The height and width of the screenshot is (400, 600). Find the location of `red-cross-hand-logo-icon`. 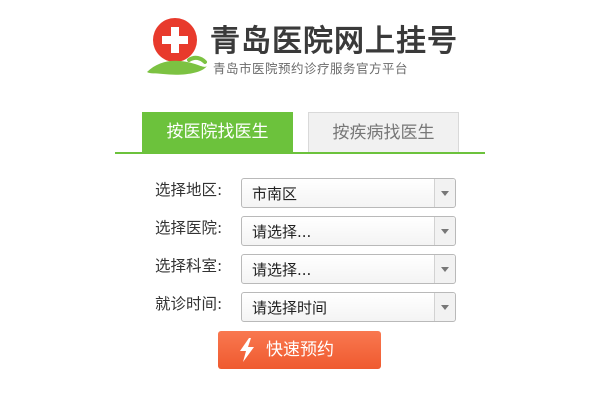

red-cross-hand-logo-icon is located at coordinates (177, 46).